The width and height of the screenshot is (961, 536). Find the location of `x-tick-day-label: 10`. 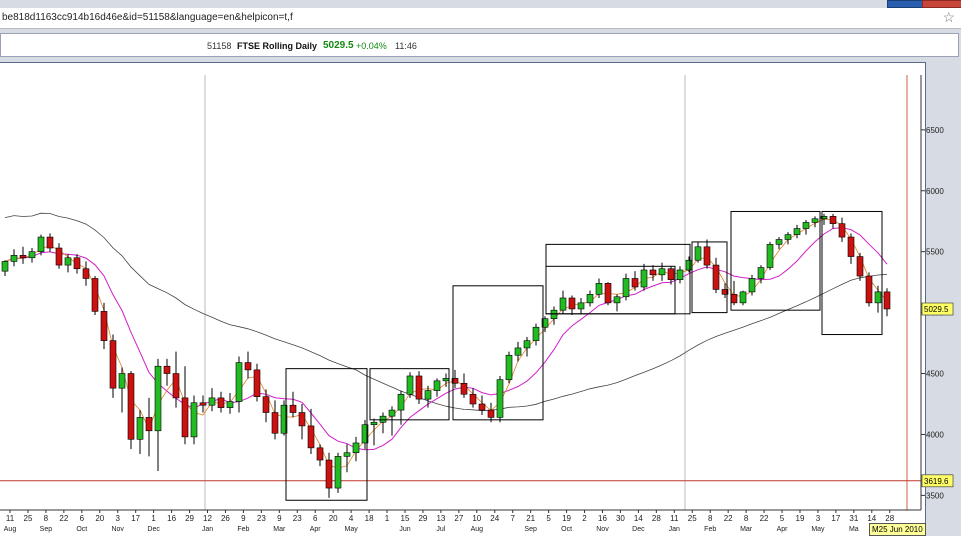

x-tick-day-label: 10 is located at coordinates (476, 518).